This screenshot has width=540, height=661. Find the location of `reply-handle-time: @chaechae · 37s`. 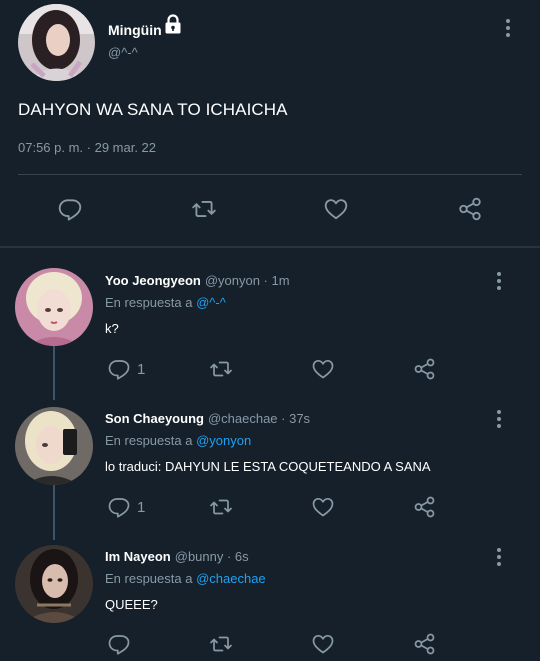

reply-handle-time: @chaechae · 37s is located at coordinates (259, 418).